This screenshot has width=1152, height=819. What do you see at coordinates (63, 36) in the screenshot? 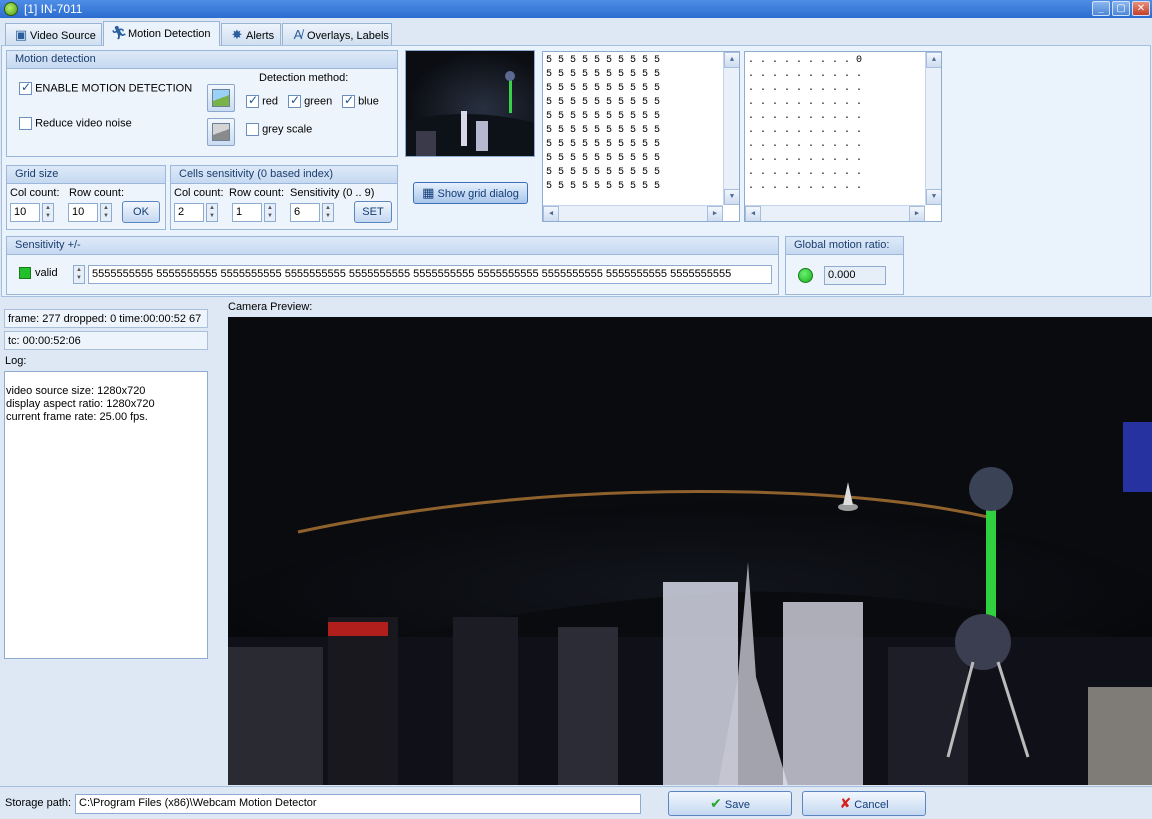
I see `tab-label: Video Source` at bounding box center [63, 36].